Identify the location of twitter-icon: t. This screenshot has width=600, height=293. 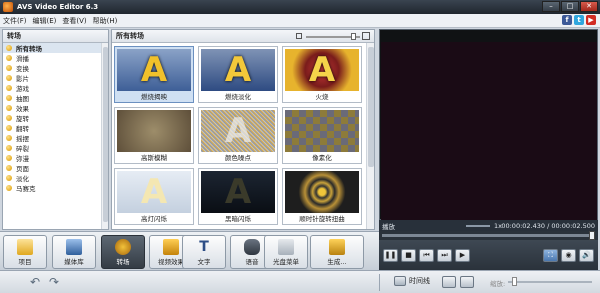
(579, 20).